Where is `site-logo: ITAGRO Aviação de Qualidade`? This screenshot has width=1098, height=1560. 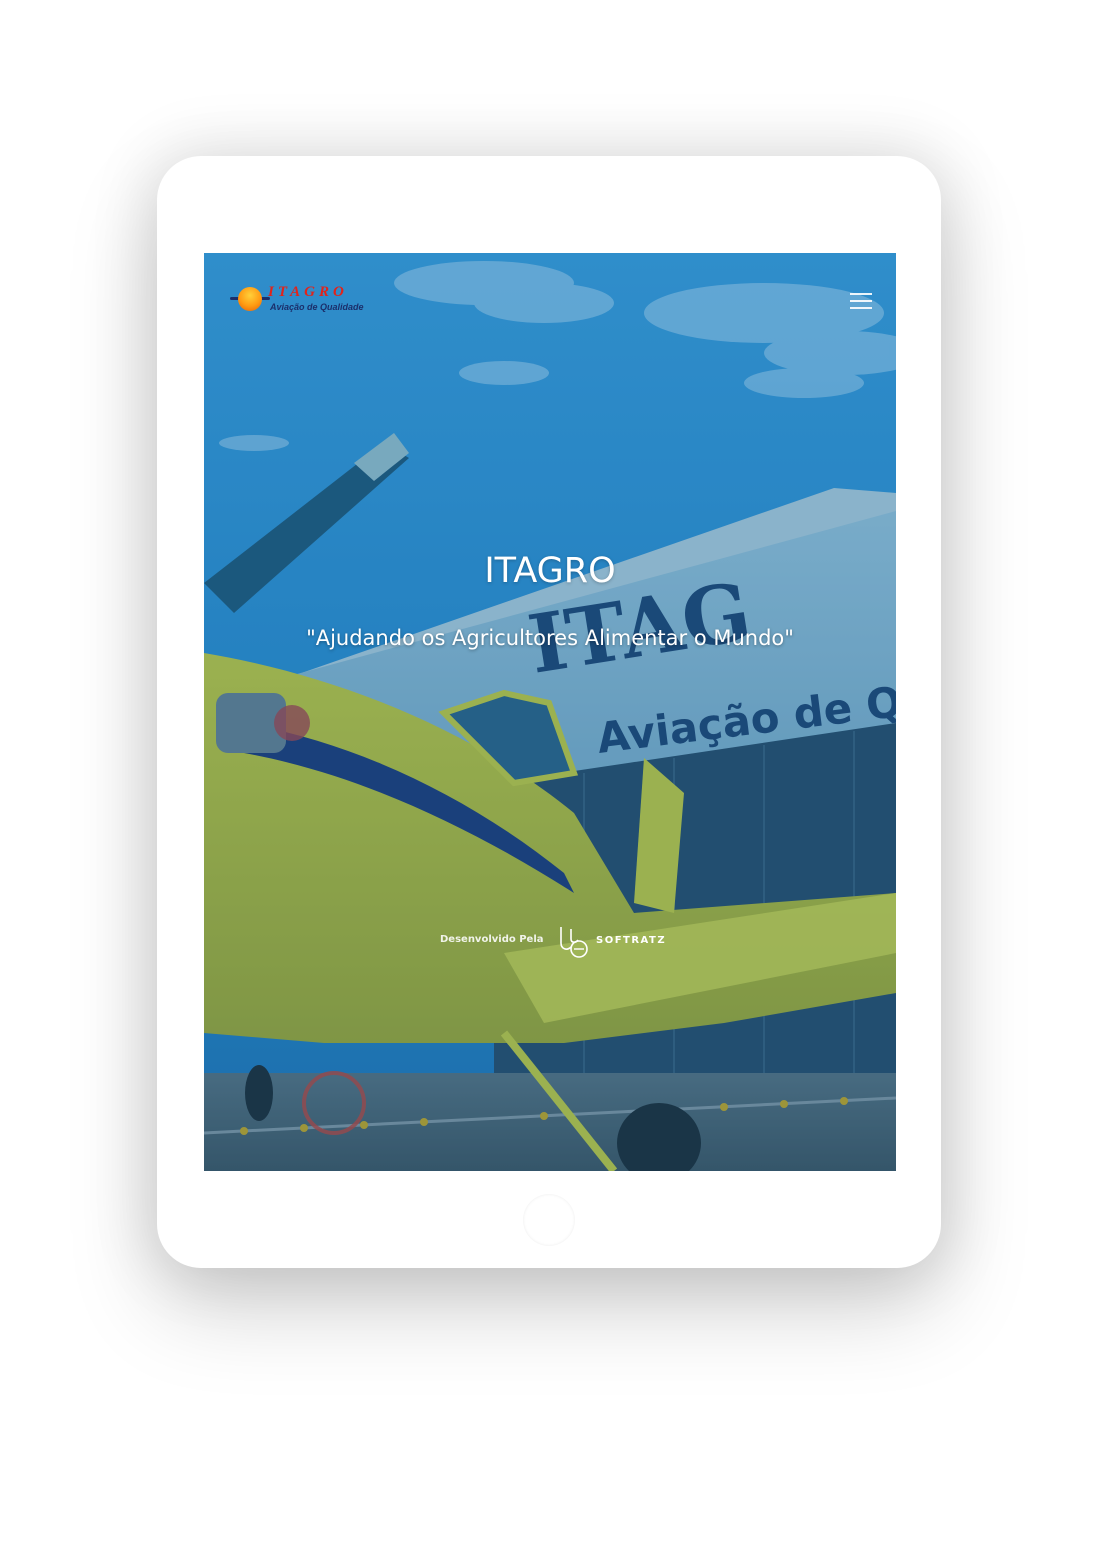
site-logo: ITAGRO Aviação de Qualidade is located at coordinates (305, 300).